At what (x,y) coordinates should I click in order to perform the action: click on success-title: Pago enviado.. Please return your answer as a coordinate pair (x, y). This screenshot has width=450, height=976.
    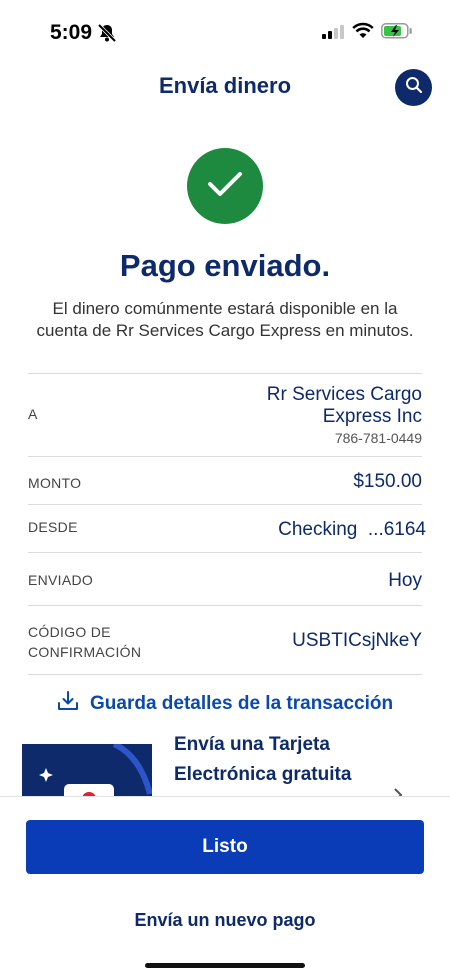
    Looking at the image, I should click on (225, 265).